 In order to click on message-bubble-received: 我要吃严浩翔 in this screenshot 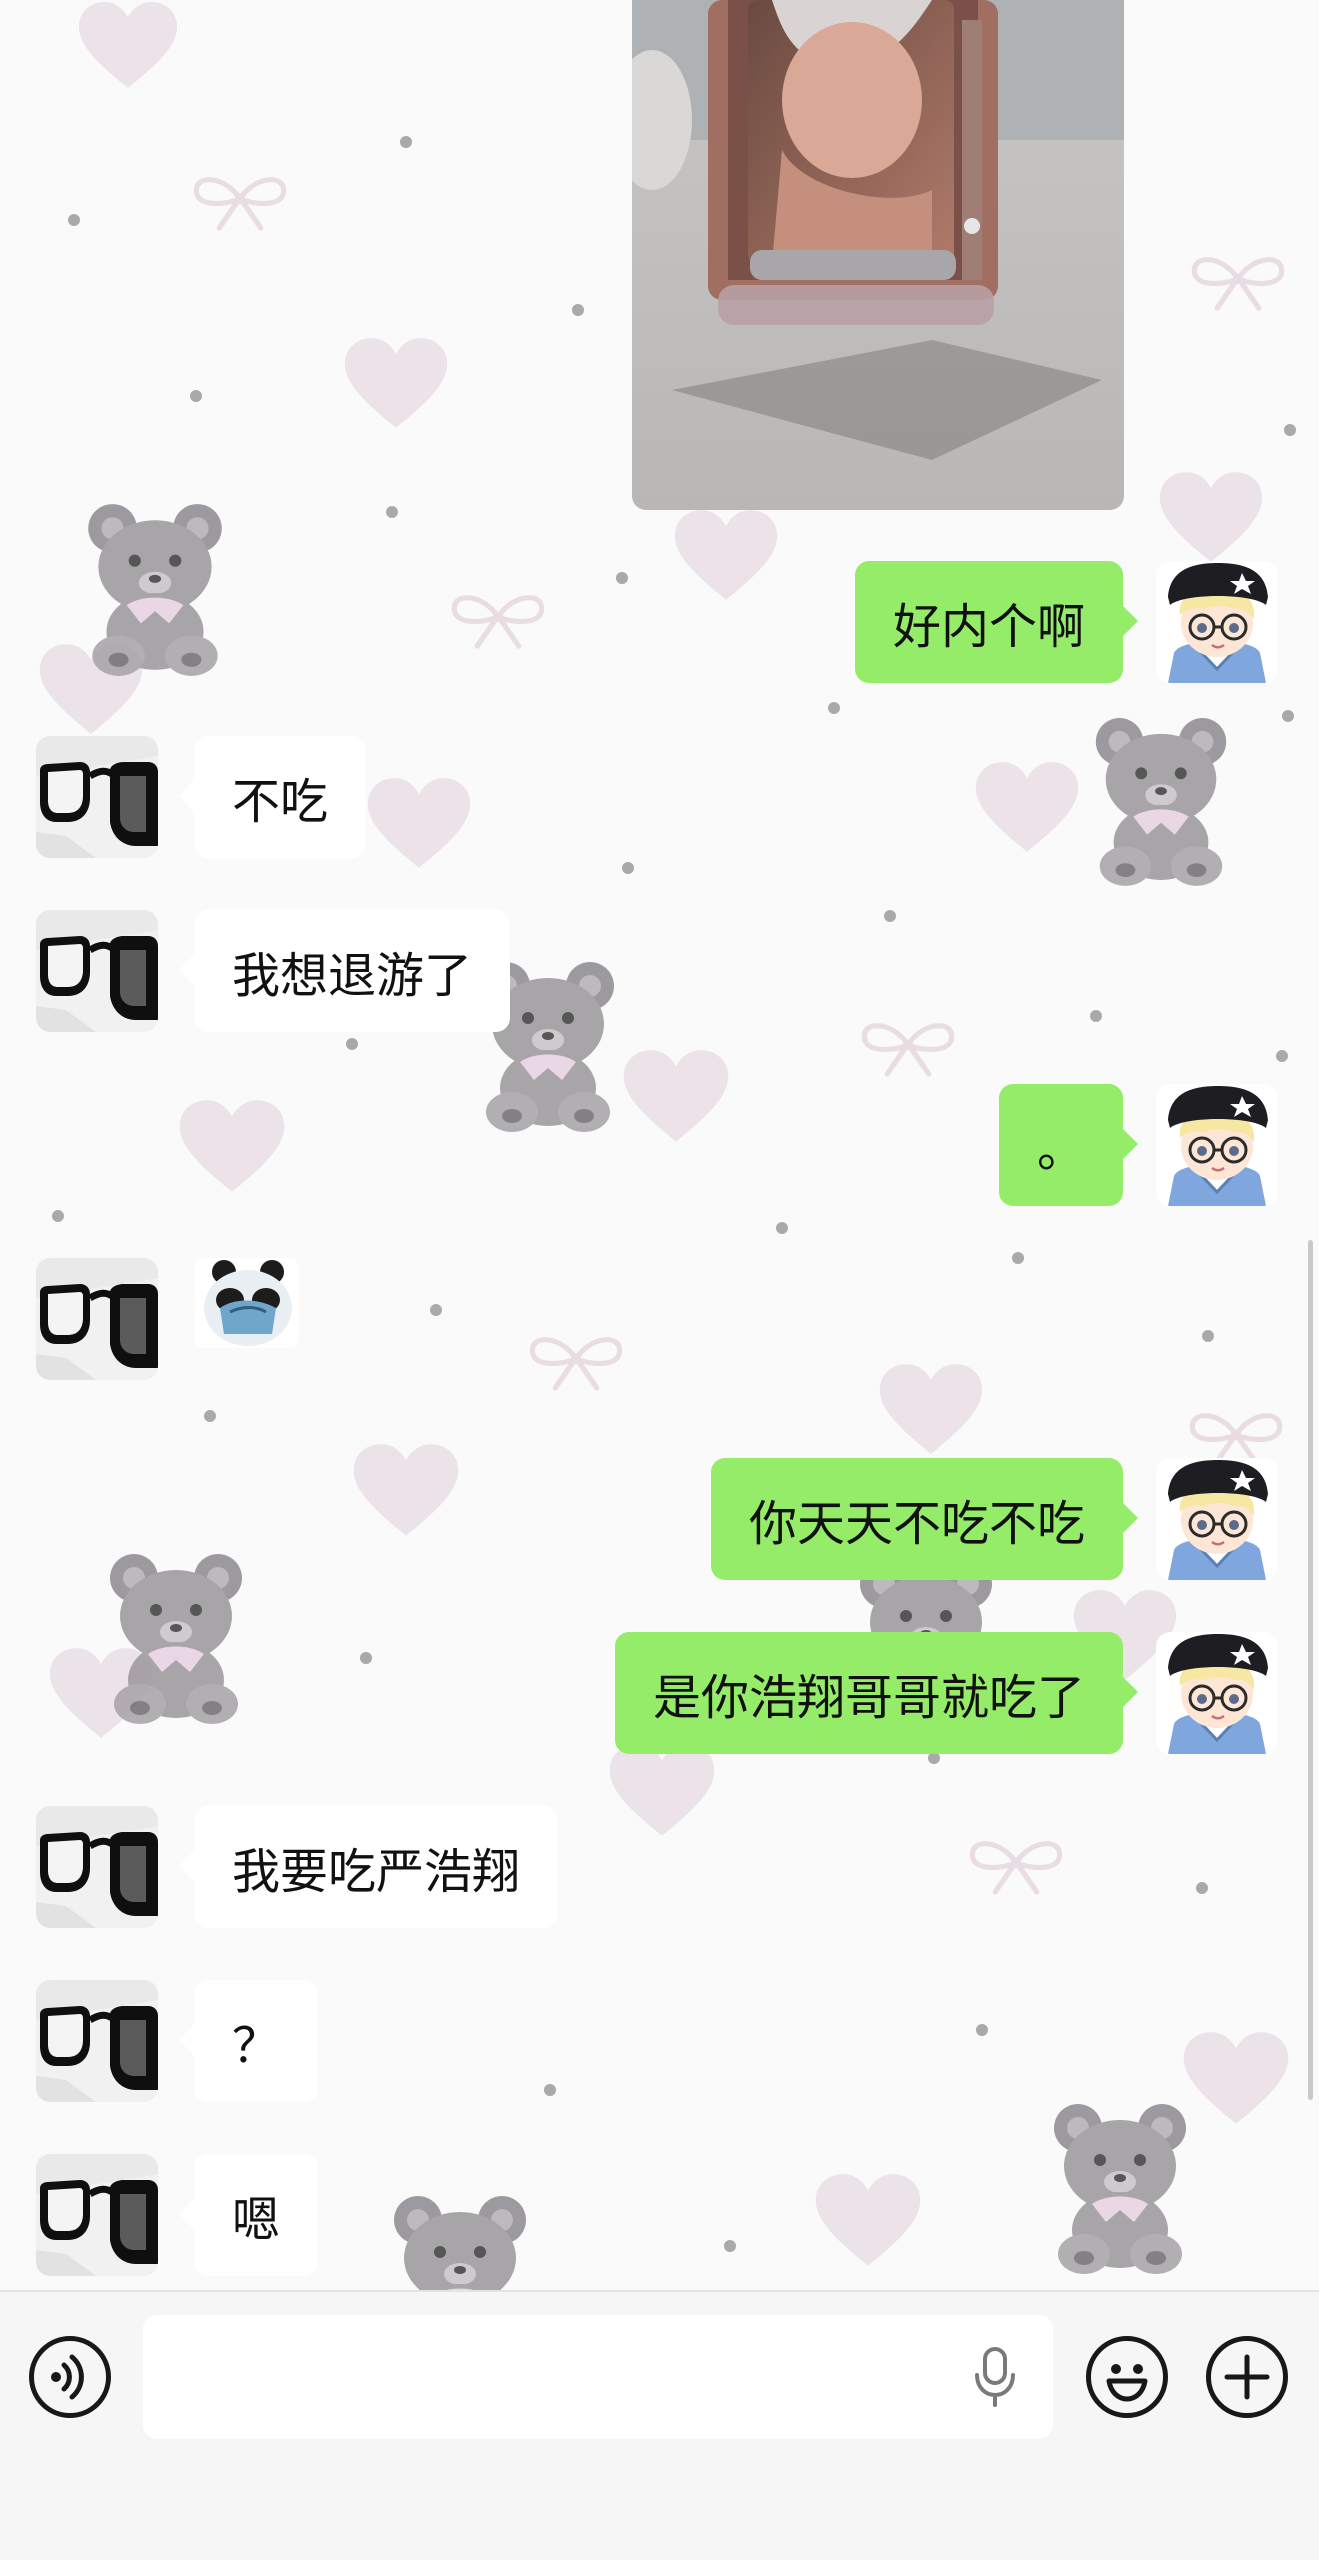, I will do `click(368, 1867)`.